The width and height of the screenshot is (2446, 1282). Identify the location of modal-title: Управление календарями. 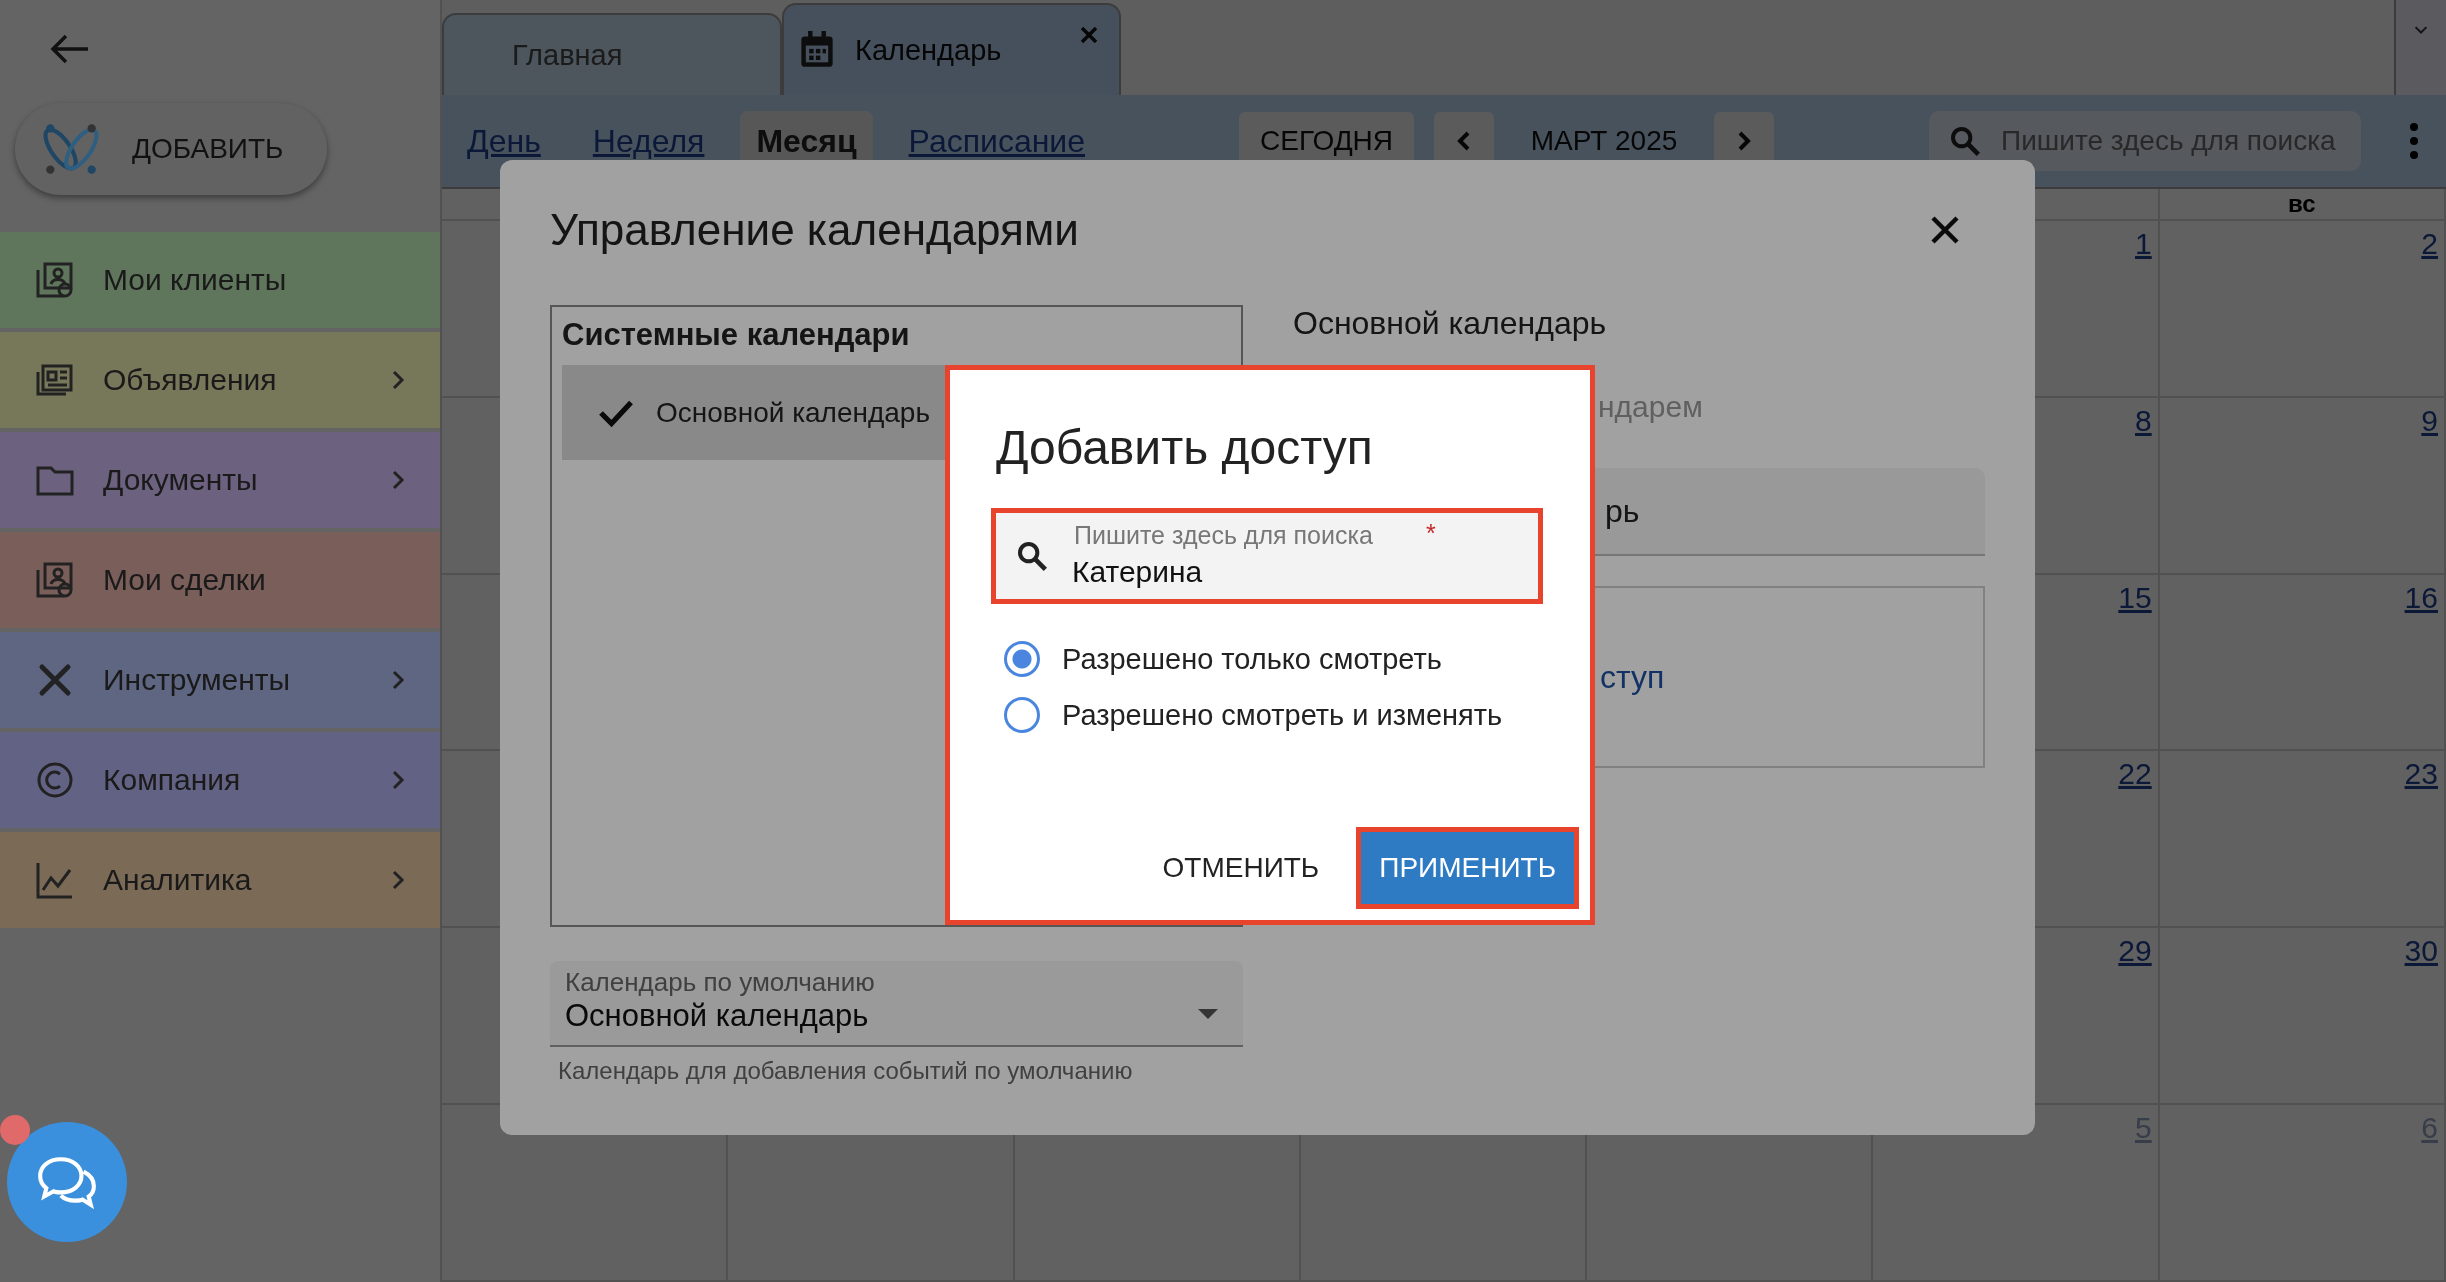
(814, 230).